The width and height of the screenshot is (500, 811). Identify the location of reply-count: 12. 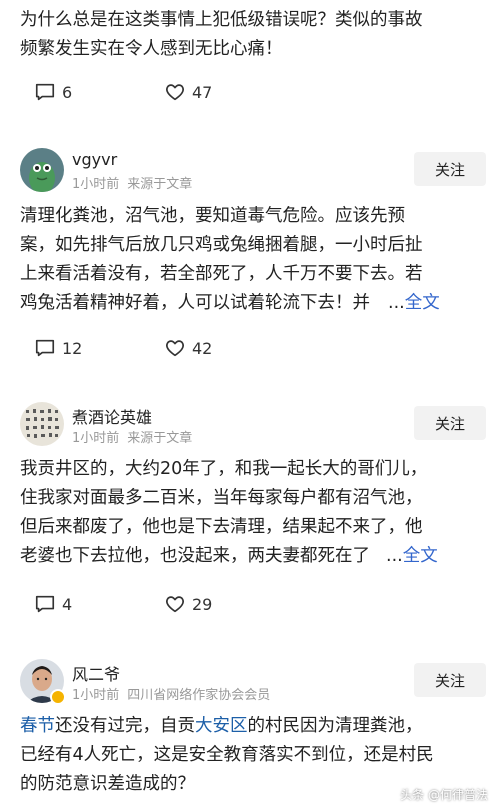
(72, 348).